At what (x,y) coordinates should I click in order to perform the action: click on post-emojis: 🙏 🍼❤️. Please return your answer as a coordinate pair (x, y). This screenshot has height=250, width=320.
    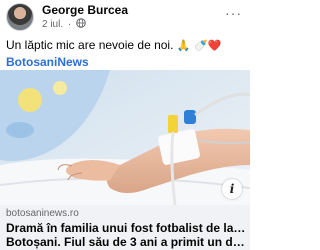
    Looking at the image, I should click on (199, 45).